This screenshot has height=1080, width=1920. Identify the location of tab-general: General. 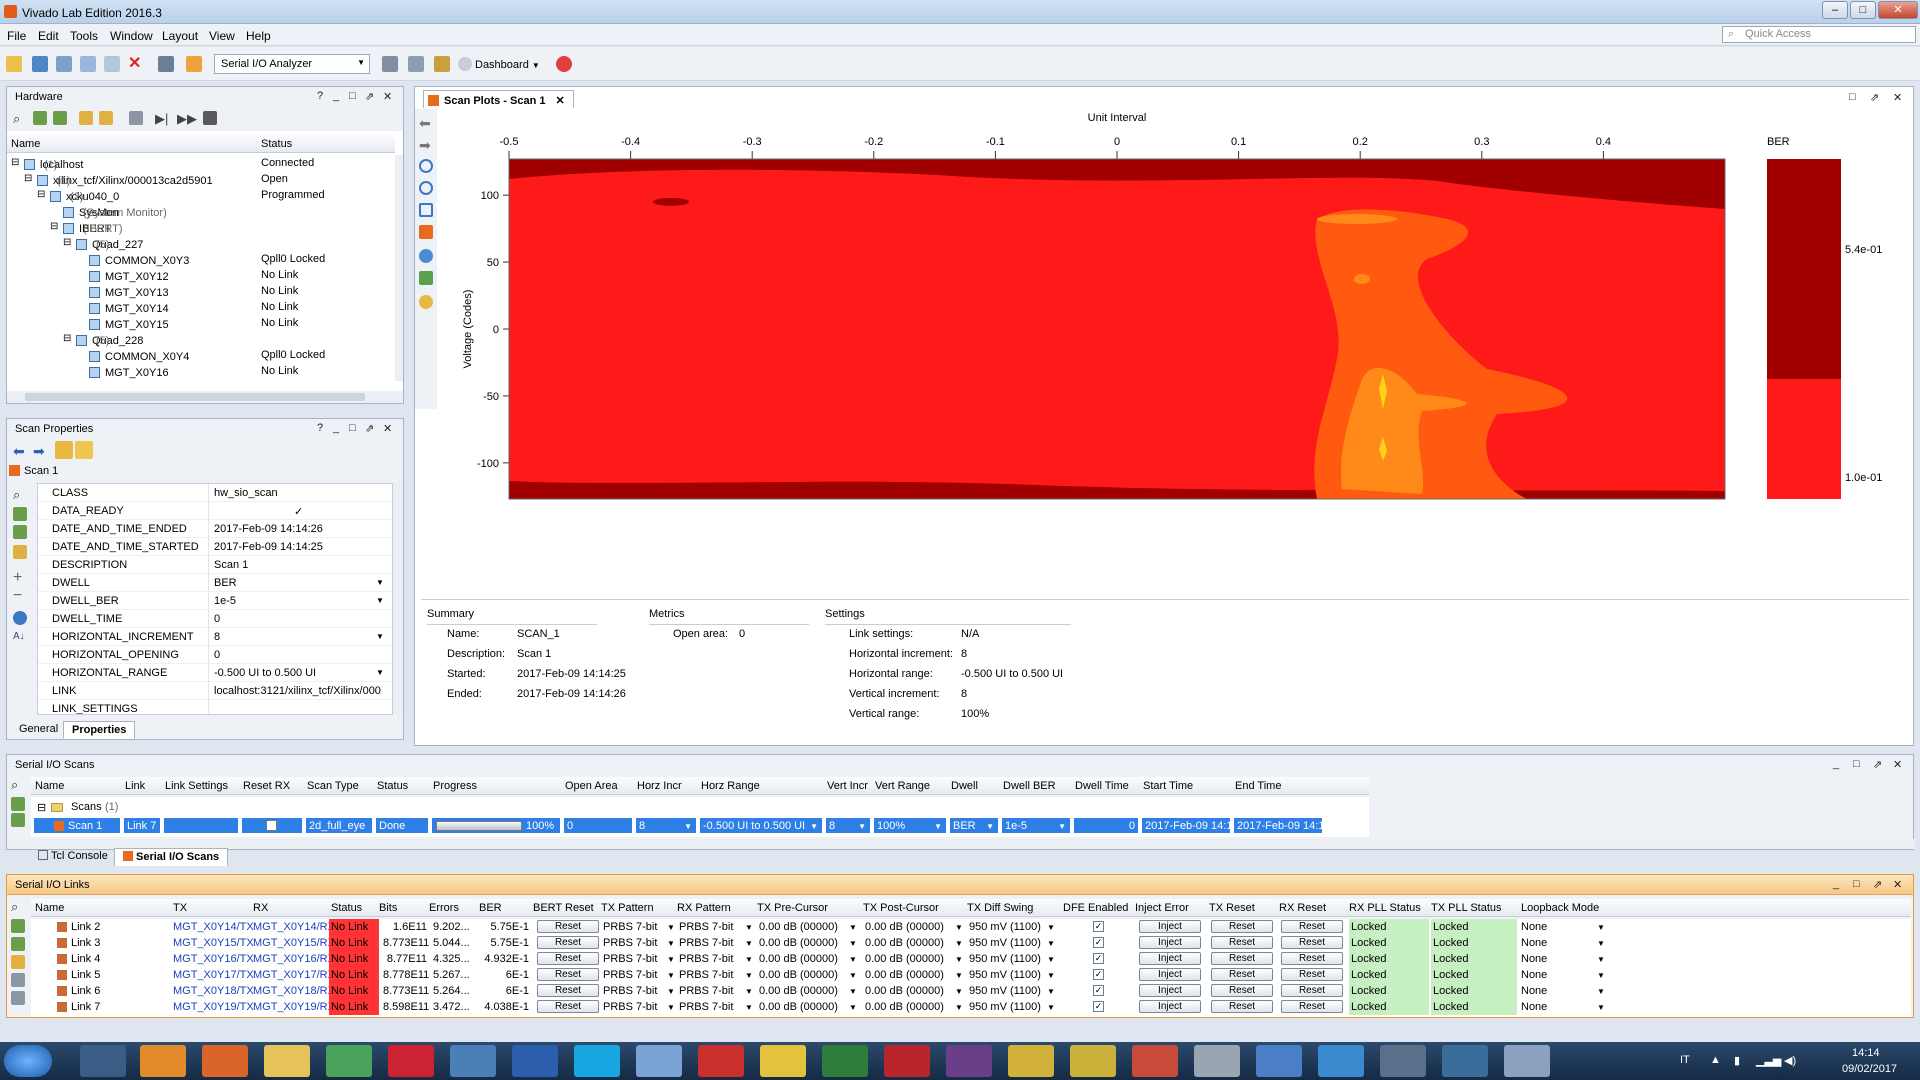
(38, 730).